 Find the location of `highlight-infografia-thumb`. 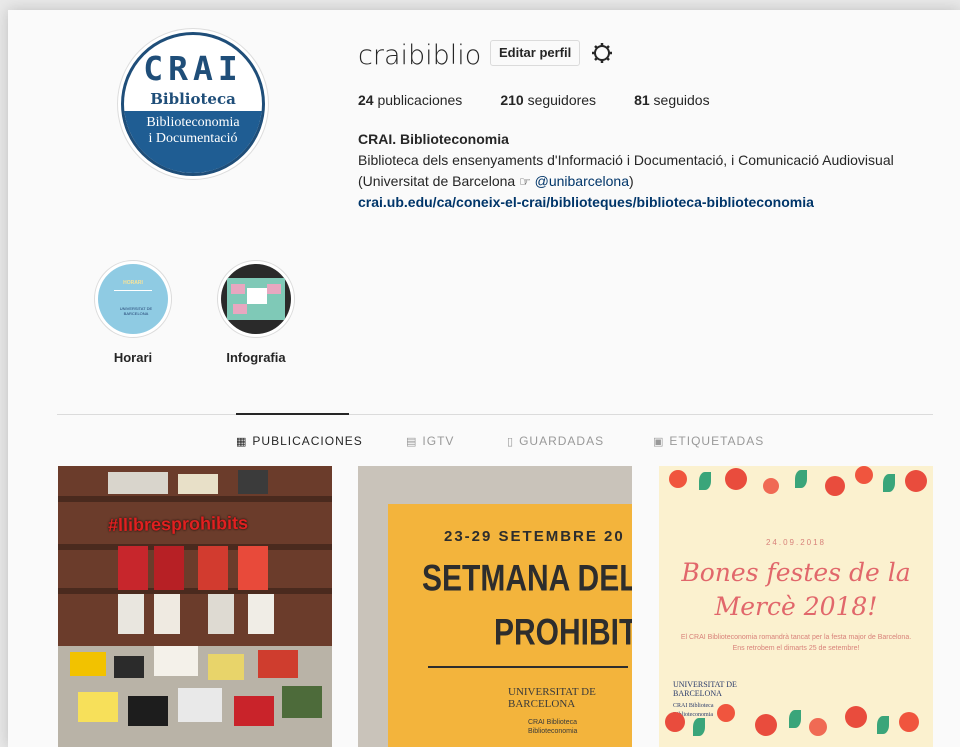

highlight-infografia-thumb is located at coordinates (256, 299).